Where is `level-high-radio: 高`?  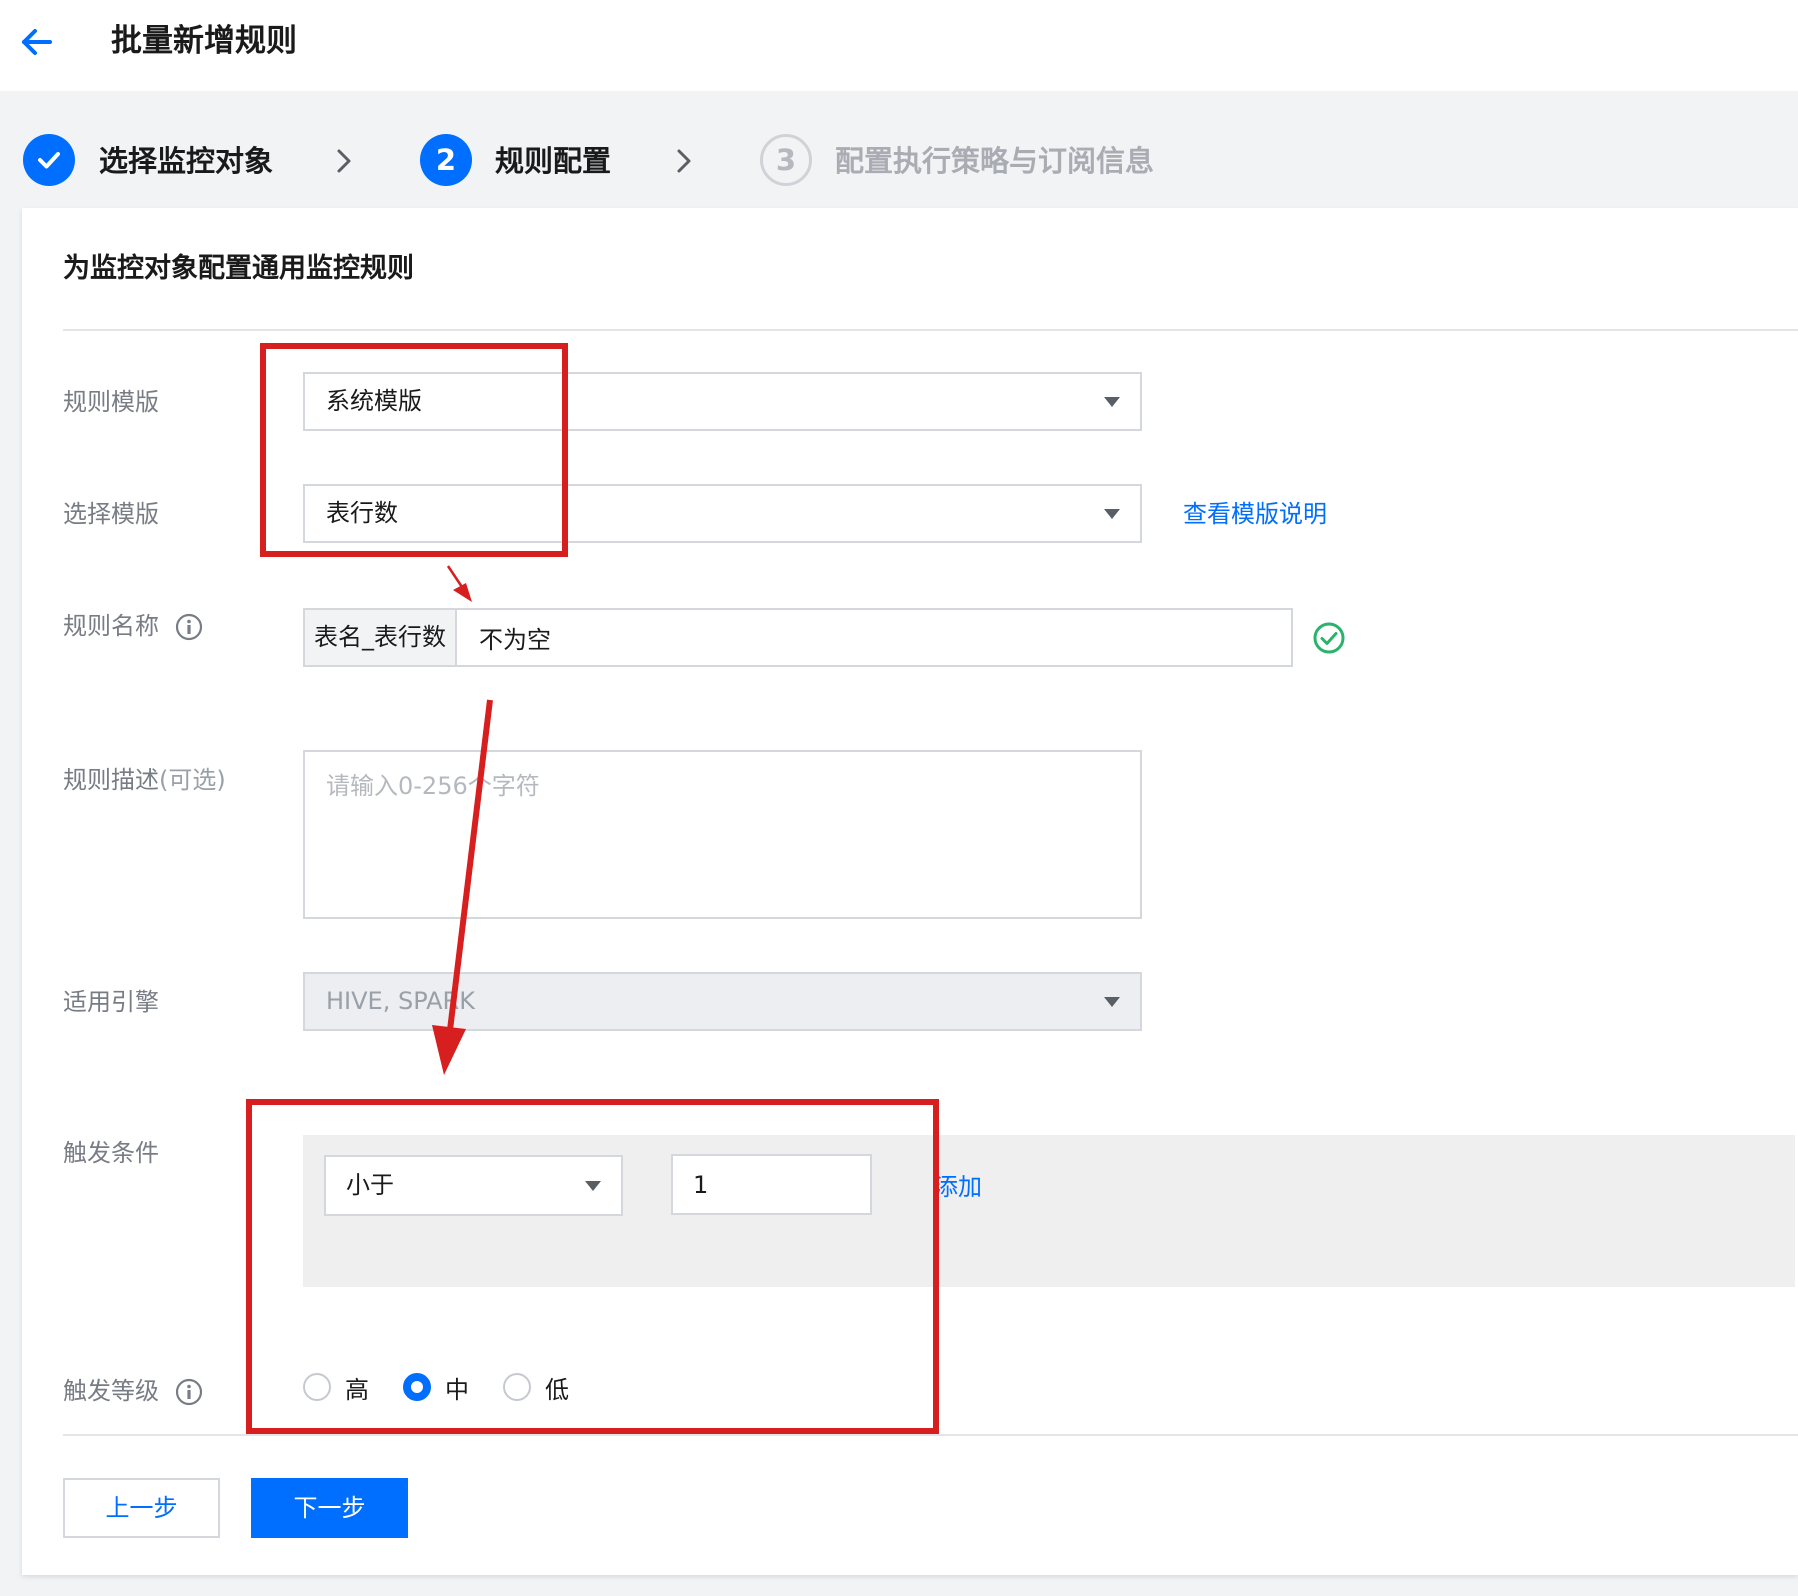 level-high-radio: 高 is located at coordinates (336, 1387).